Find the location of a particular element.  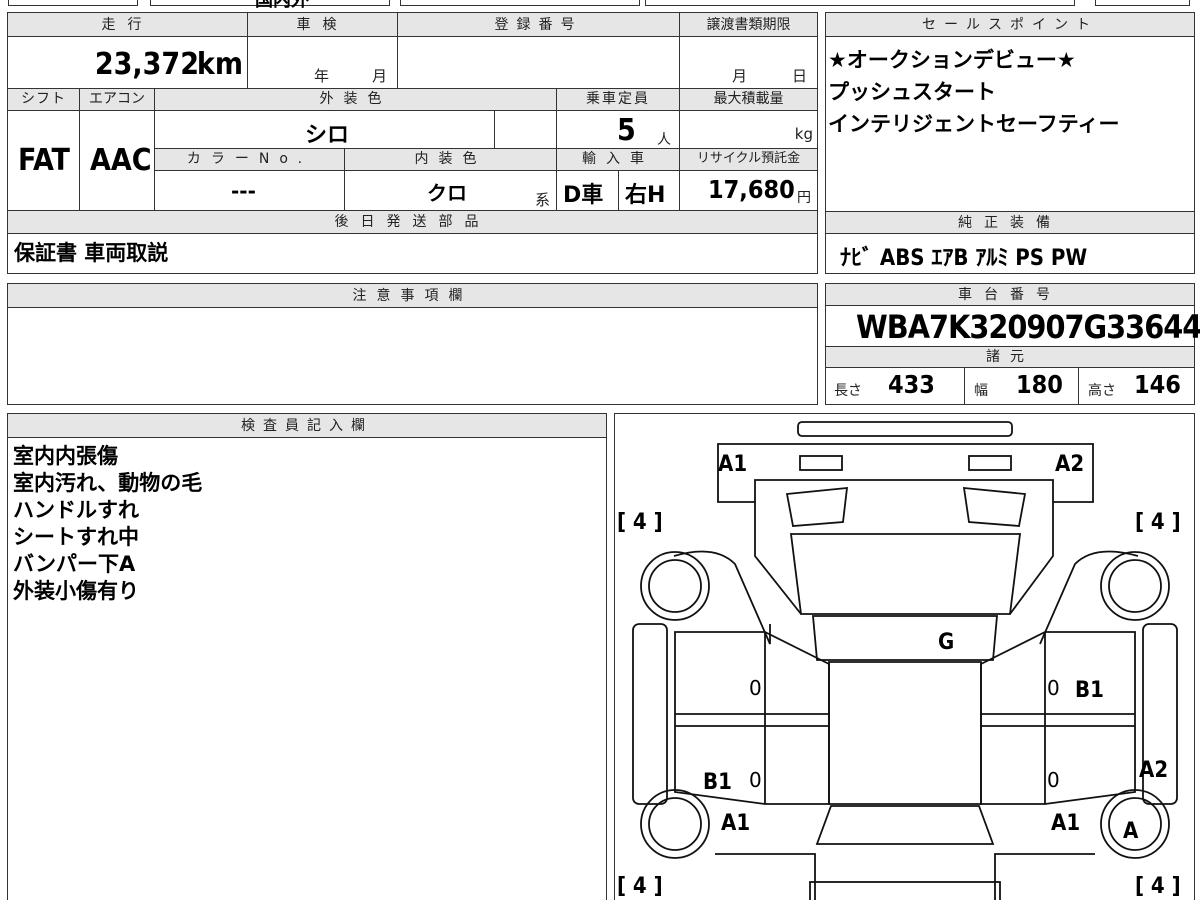

capacity-cell: 5 人 is located at coordinates (618, 130).